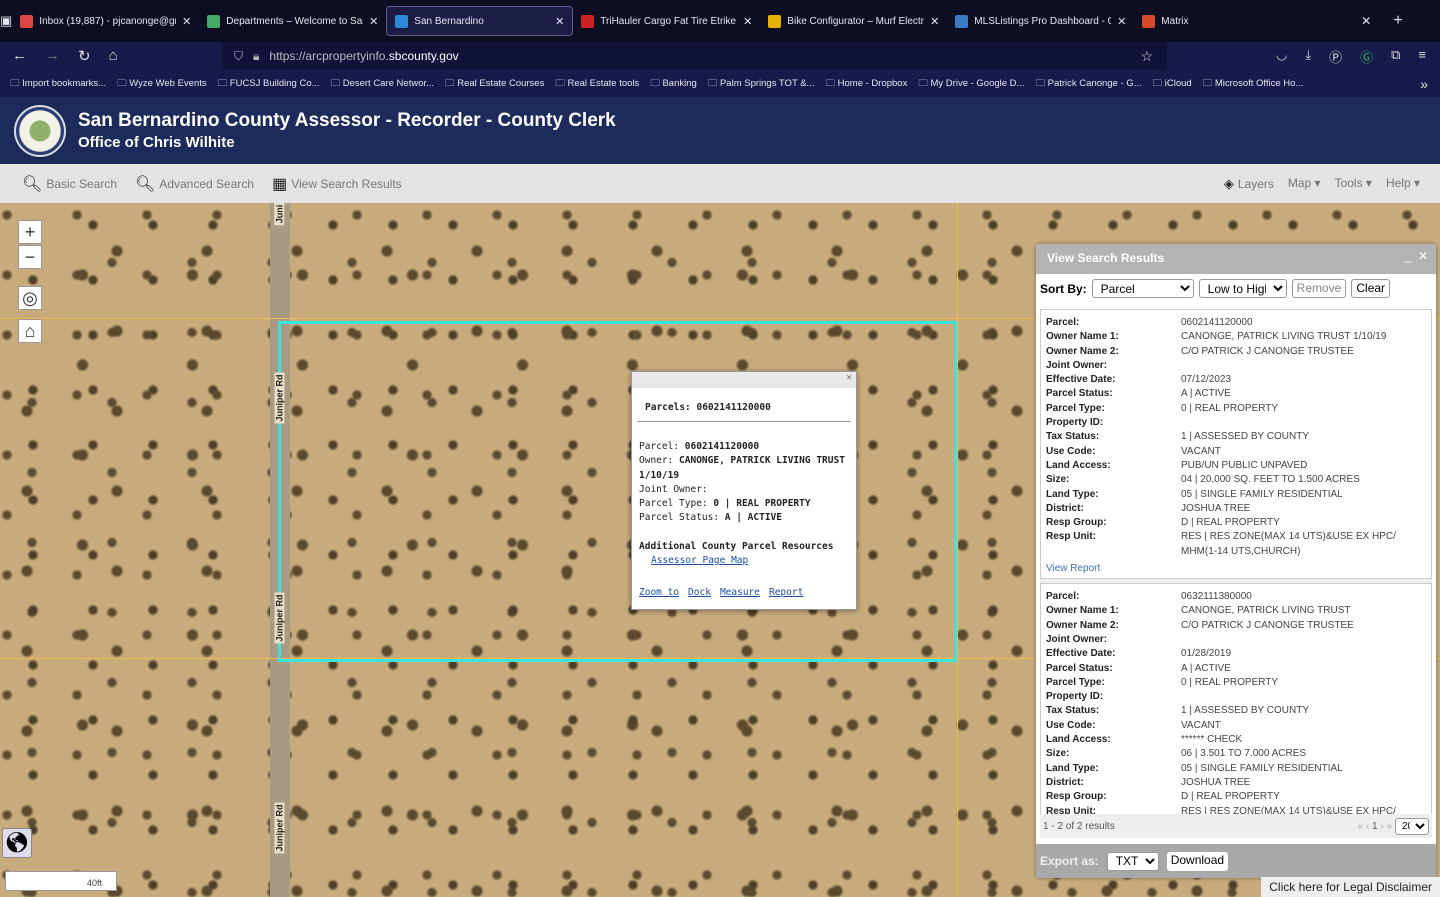 This screenshot has height=897, width=1440. I want to click on extension-p-icon: Ⓟ, so click(1335, 56).